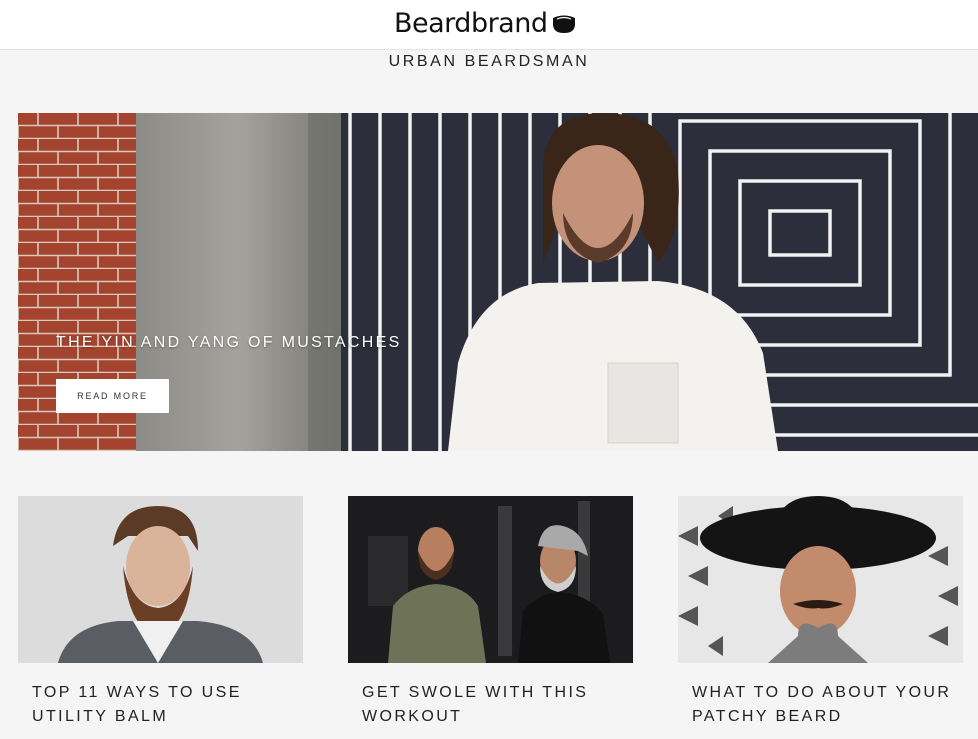 The height and width of the screenshot is (739, 978). I want to click on hero-post-title: THE YIN AND YANG OF MUSTACHES, so click(229, 343).